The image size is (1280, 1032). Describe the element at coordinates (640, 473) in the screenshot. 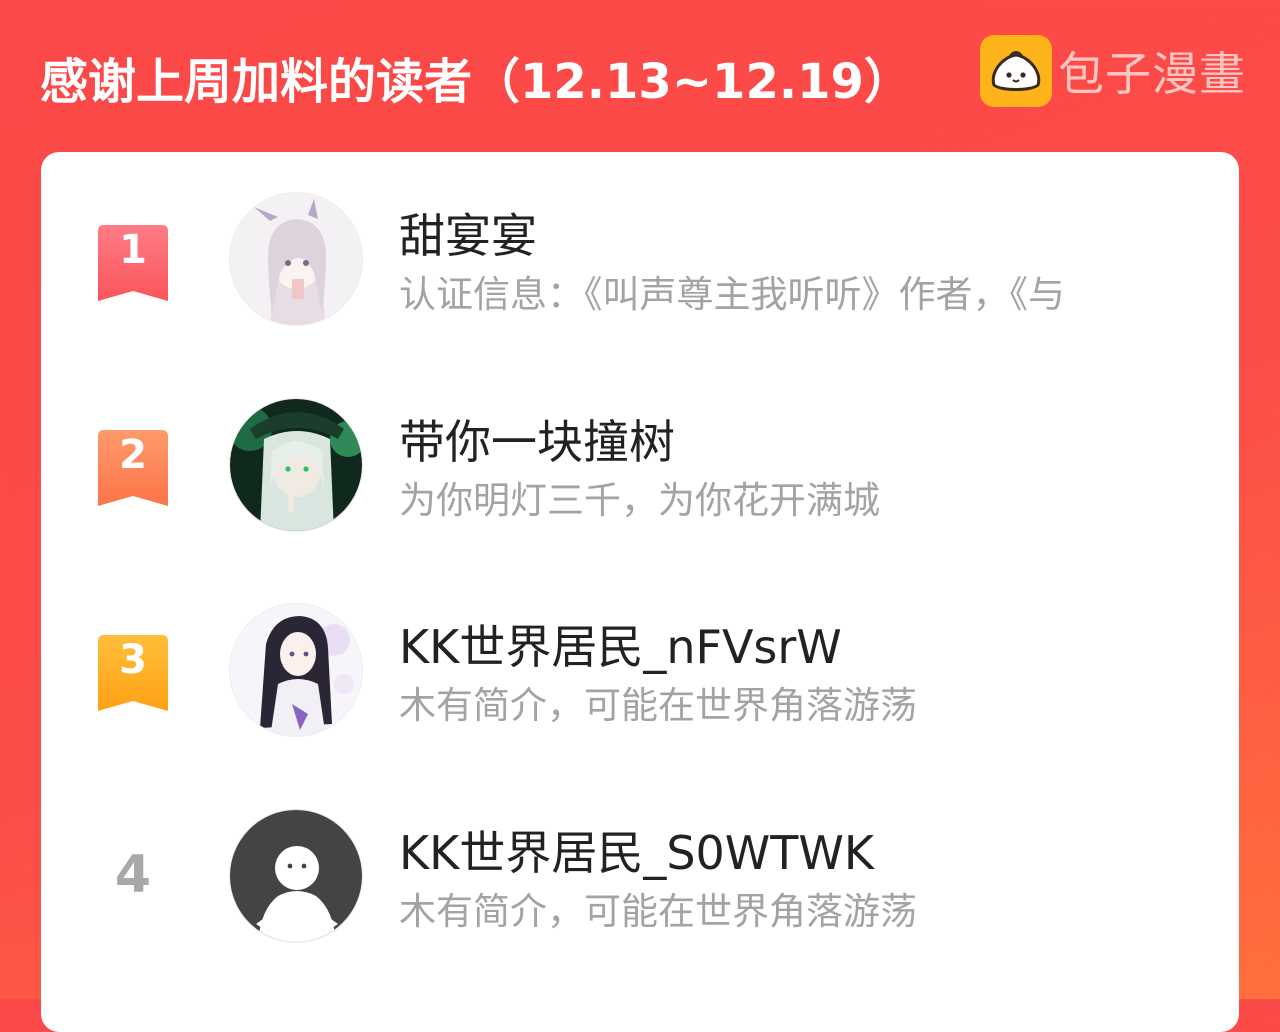

I see `list-item: 2 带你一块撞树 为你明灯三千，为你花开满城` at that location.